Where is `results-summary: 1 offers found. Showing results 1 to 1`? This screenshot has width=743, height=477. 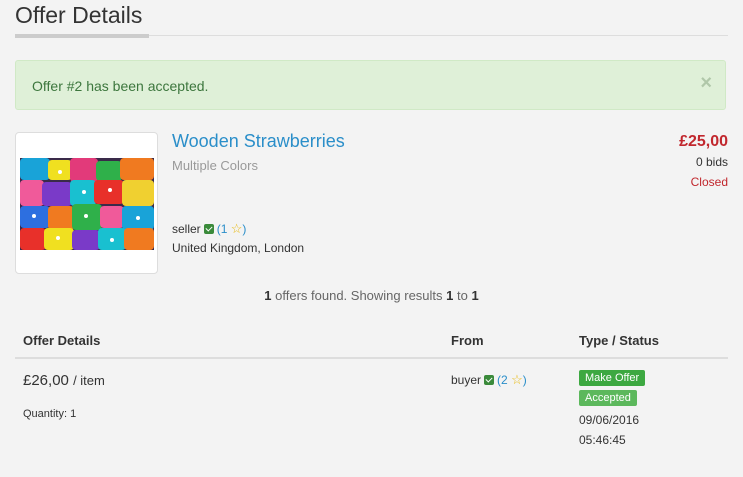 results-summary: 1 offers found. Showing results 1 to 1 is located at coordinates (371, 295).